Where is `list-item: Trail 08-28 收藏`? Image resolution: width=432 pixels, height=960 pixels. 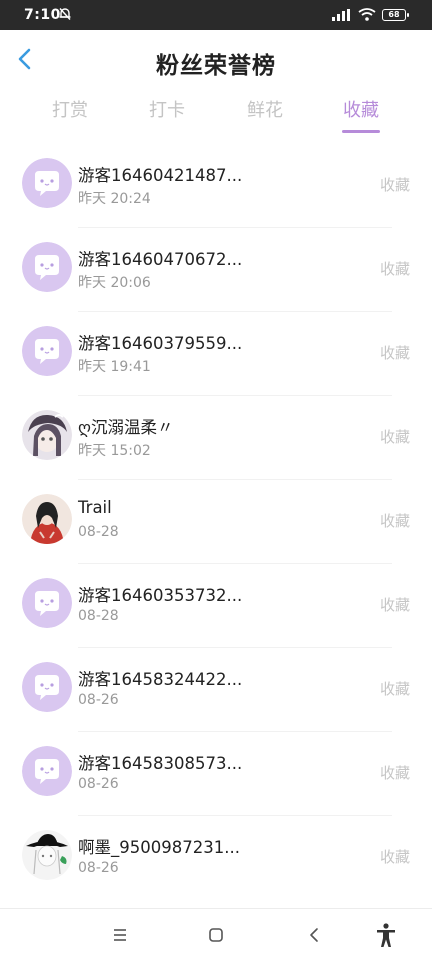 list-item: Trail 08-28 收藏 is located at coordinates (216, 522).